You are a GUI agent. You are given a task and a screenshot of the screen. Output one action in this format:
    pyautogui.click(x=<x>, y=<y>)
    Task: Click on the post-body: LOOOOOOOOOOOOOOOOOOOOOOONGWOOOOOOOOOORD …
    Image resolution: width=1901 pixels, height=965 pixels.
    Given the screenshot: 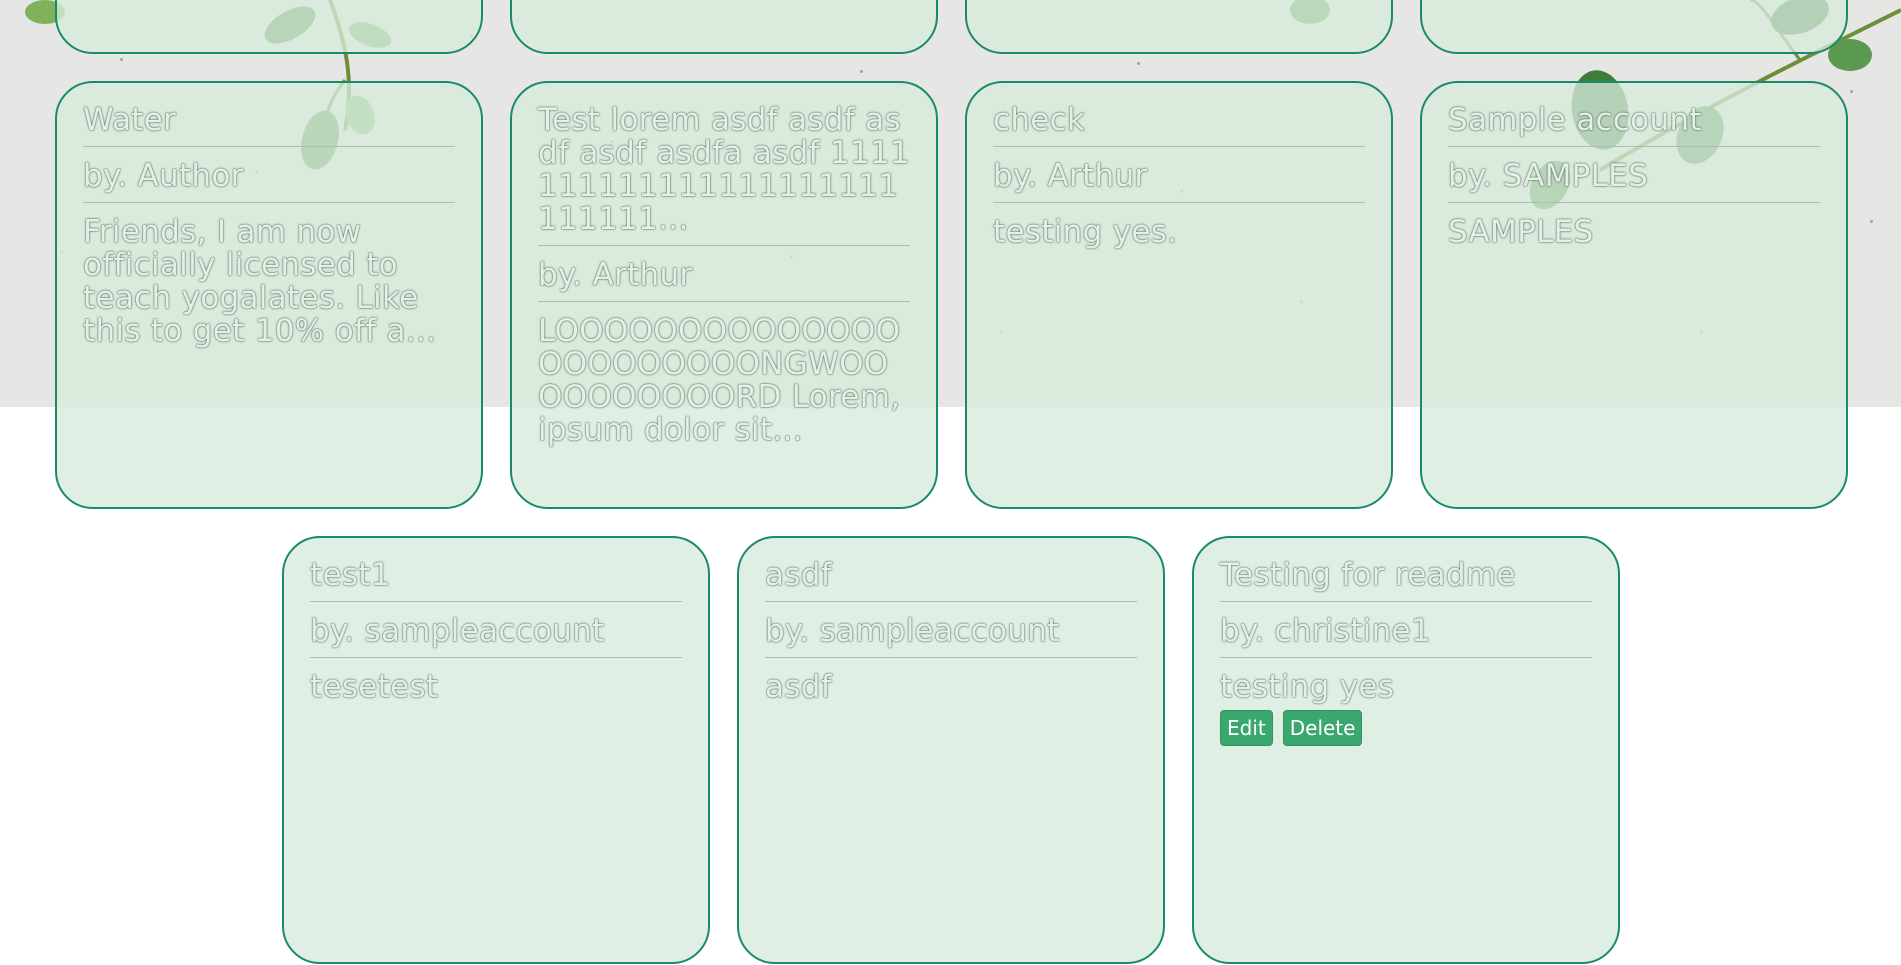 What is the action you would take?
    pyautogui.click(x=719, y=380)
    